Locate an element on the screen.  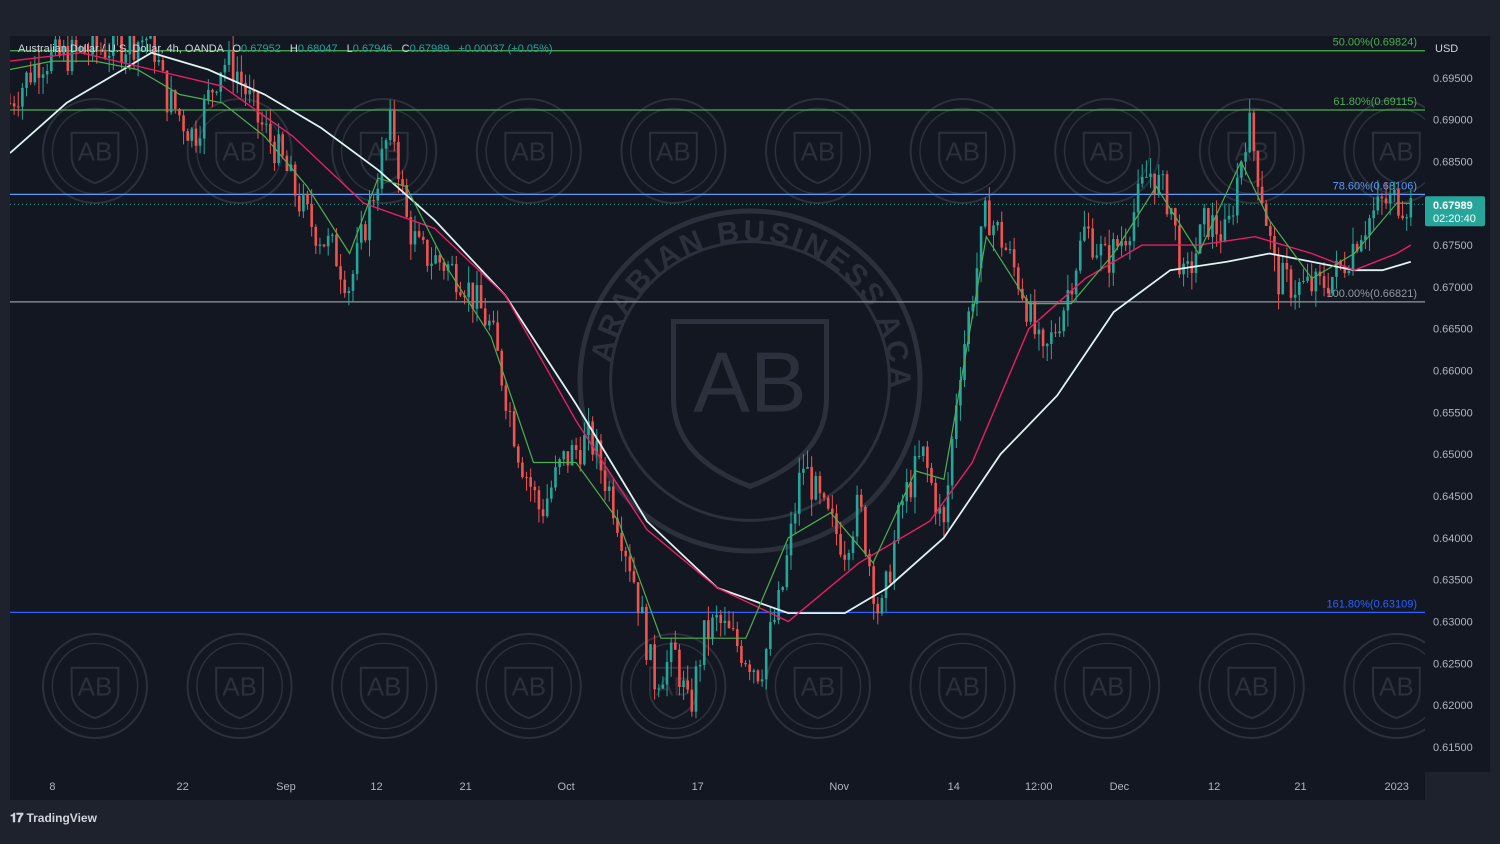
fib-label: 161.80%(0.63109) is located at coordinates (1371, 604).